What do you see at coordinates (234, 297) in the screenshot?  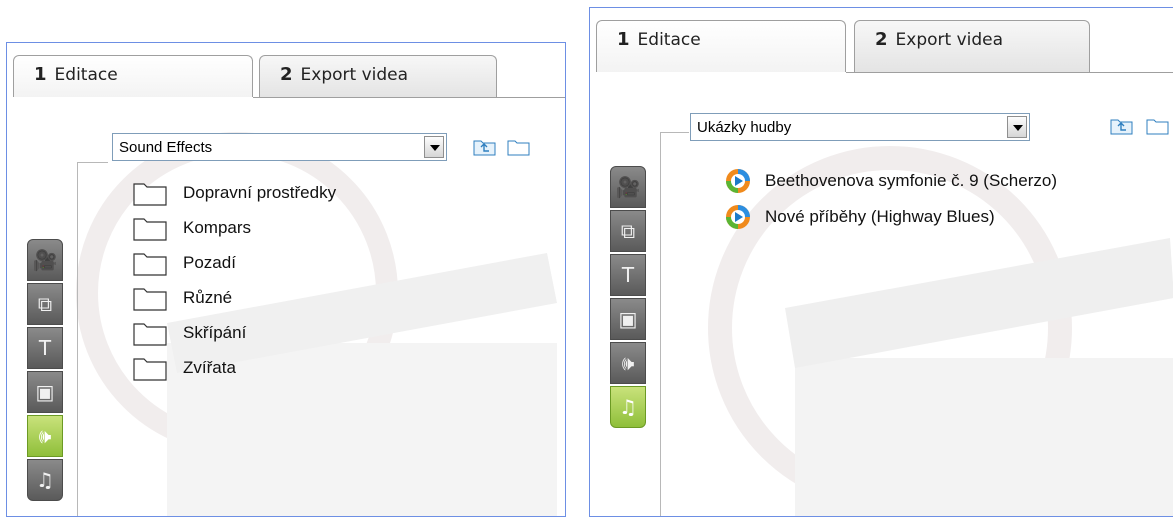 I see `folder-item: Různé` at bounding box center [234, 297].